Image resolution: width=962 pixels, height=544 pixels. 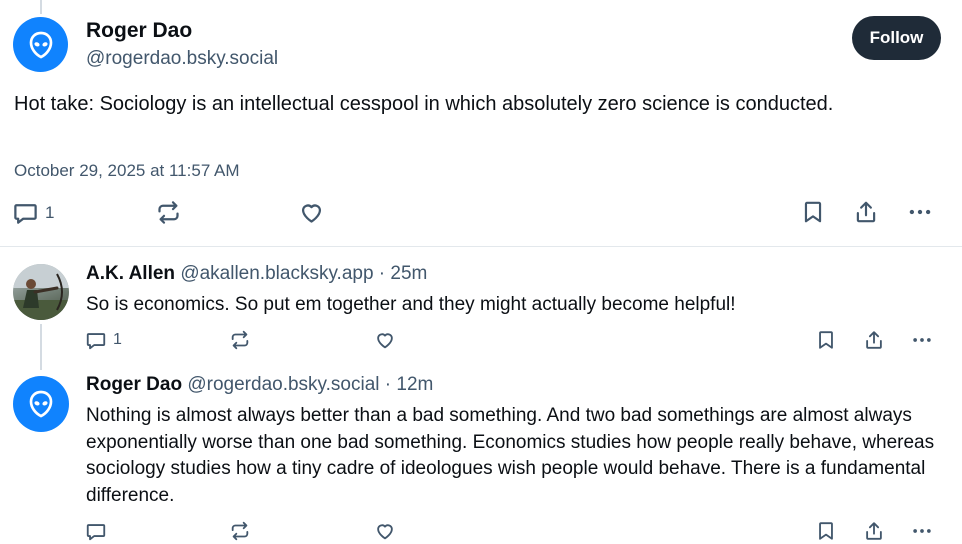 What do you see at coordinates (283, 384) in the screenshot?
I see `reply-author-handle: @rogerdao.bsky.social` at bounding box center [283, 384].